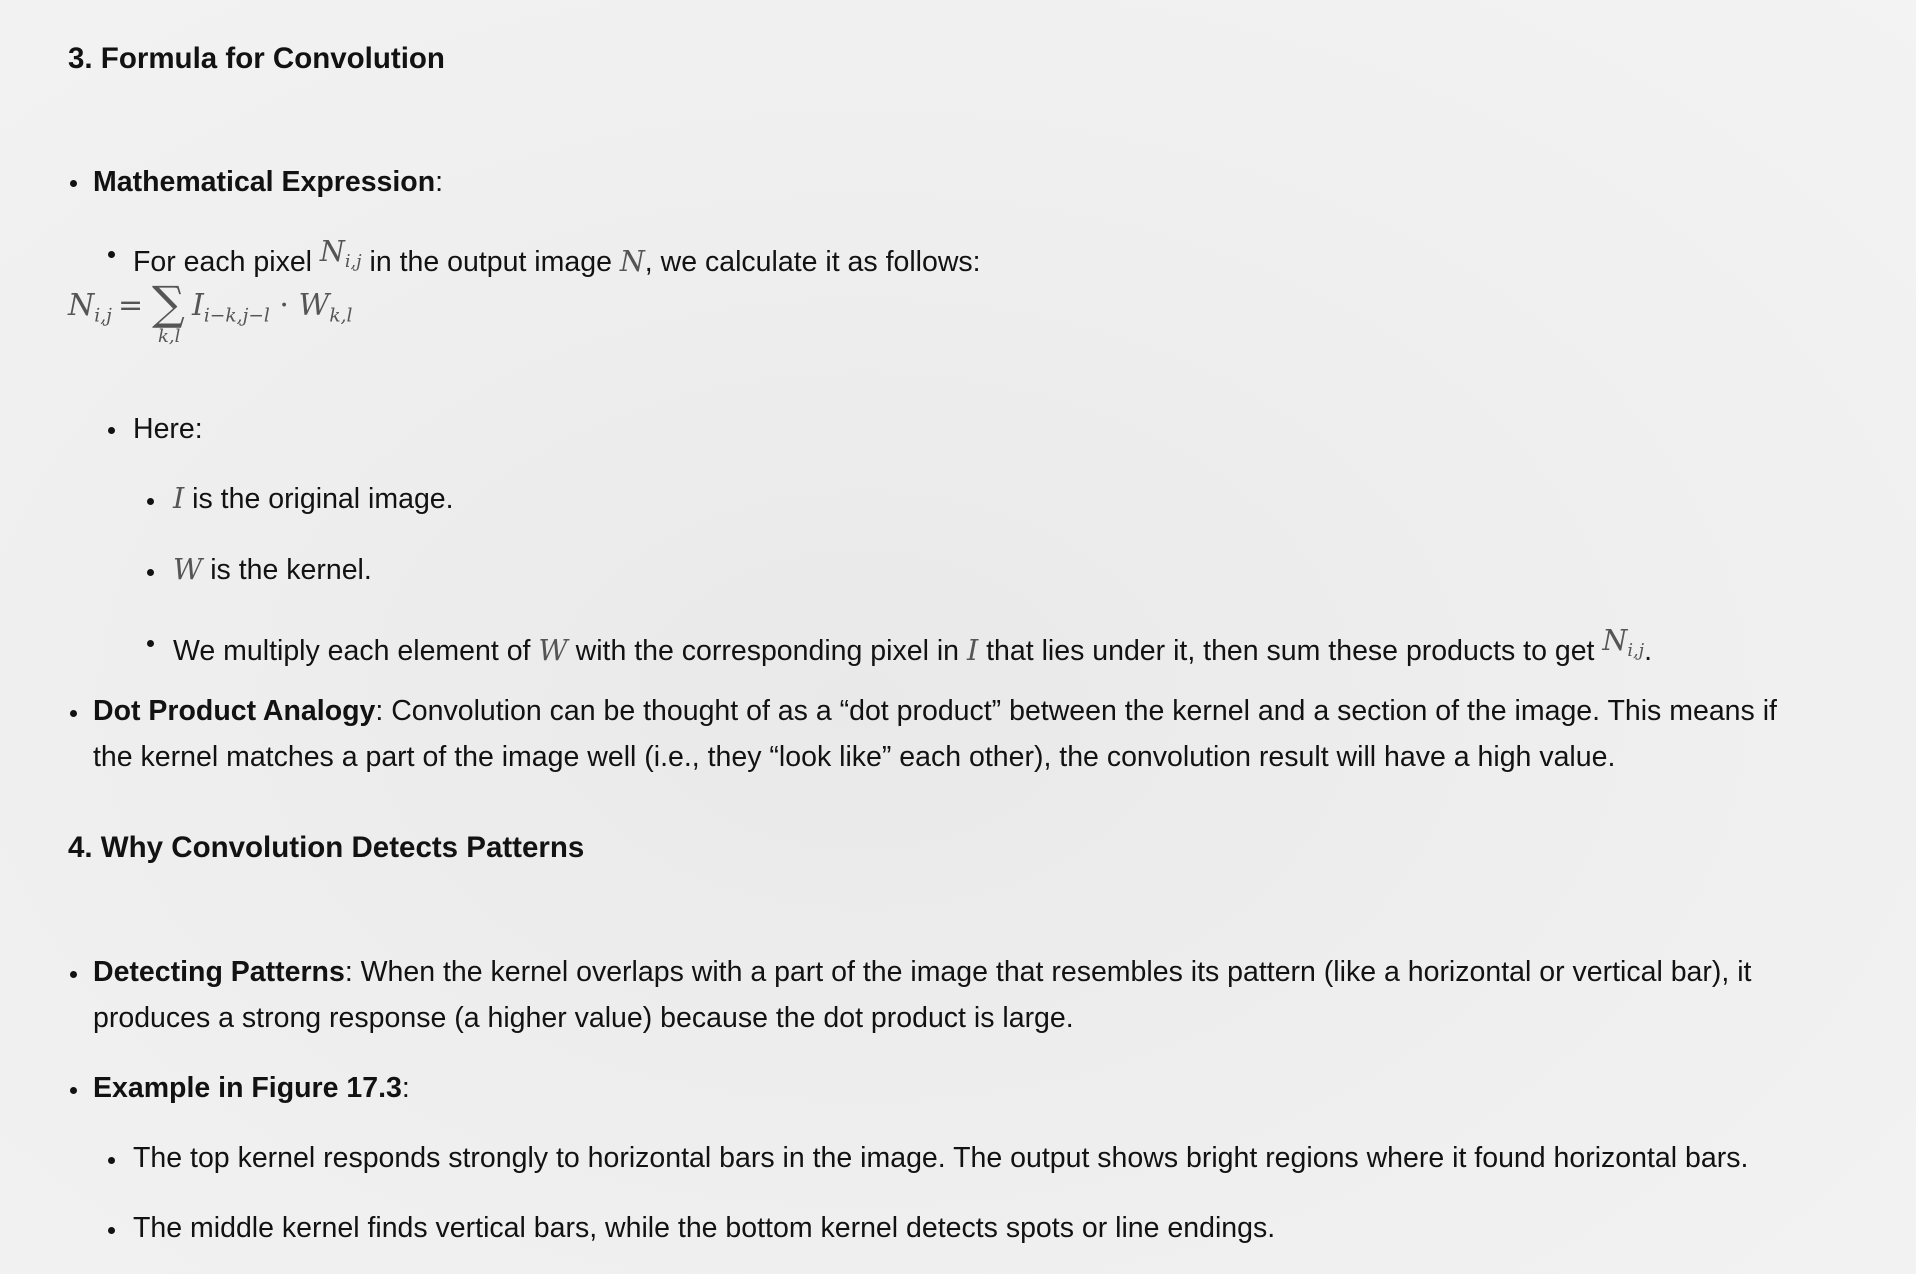 The width and height of the screenshot is (1916, 1274). I want to click on dot-product-label: Dot Product Analogy, so click(234, 711).